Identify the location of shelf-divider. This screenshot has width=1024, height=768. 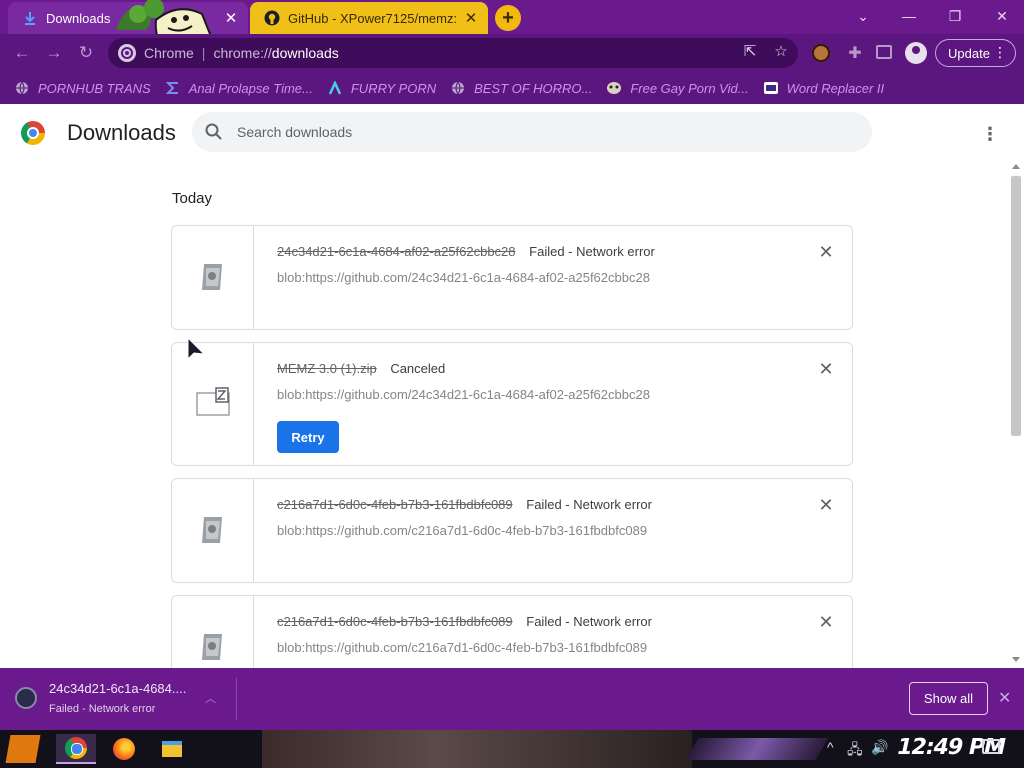
(236, 699).